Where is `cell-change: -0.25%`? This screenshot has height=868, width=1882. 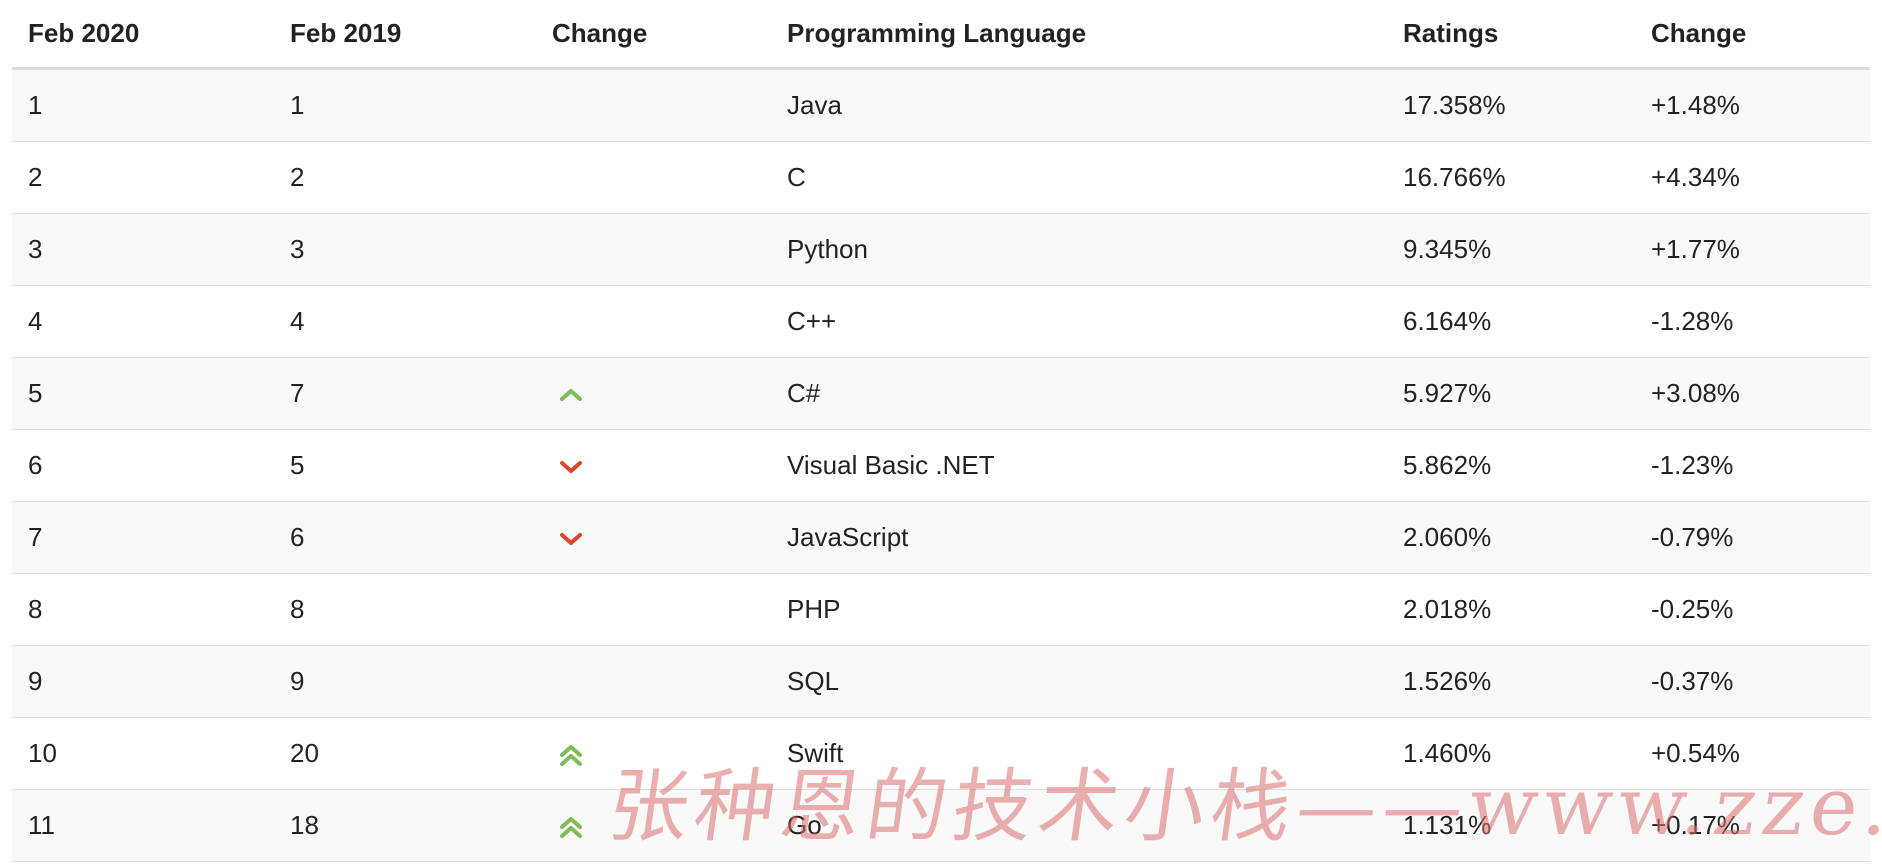
cell-change: -0.25% is located at coordinates (1752, 609).